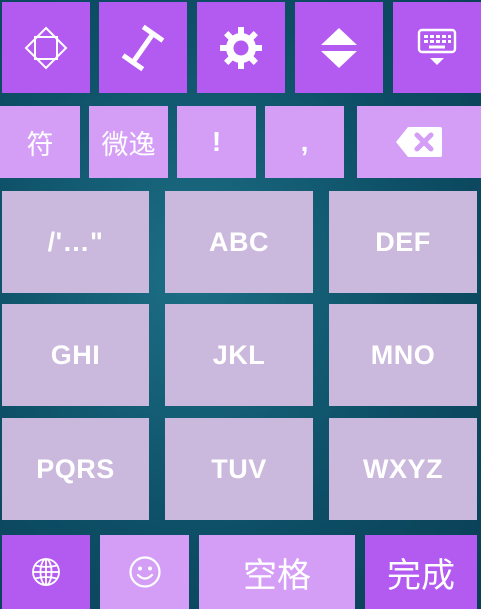 Image resolution: width=481 pixels, height=609 pixels. I want to click on key-label: DEF, so click(403, 241).